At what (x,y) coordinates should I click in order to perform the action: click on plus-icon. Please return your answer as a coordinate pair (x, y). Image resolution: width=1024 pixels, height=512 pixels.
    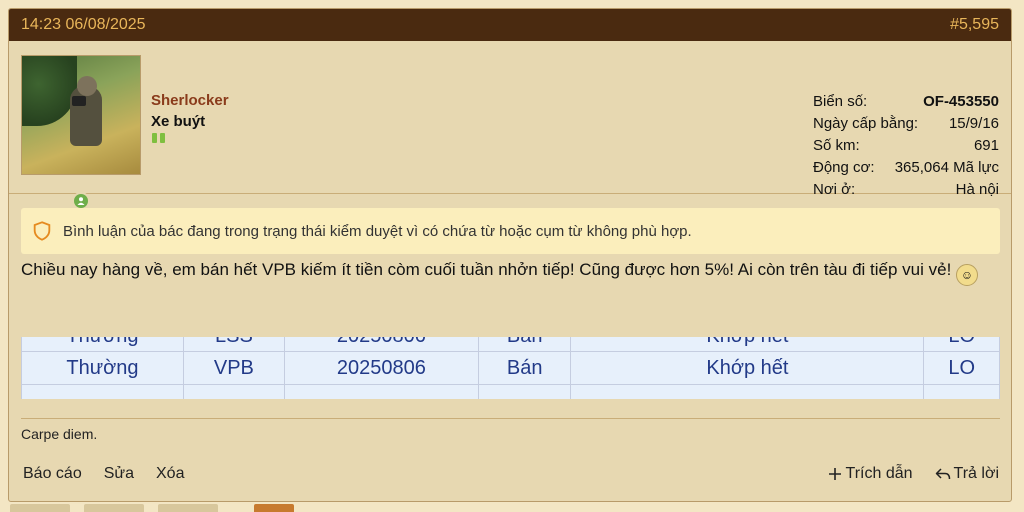
    Looking at the image, I should click on (834, 474).